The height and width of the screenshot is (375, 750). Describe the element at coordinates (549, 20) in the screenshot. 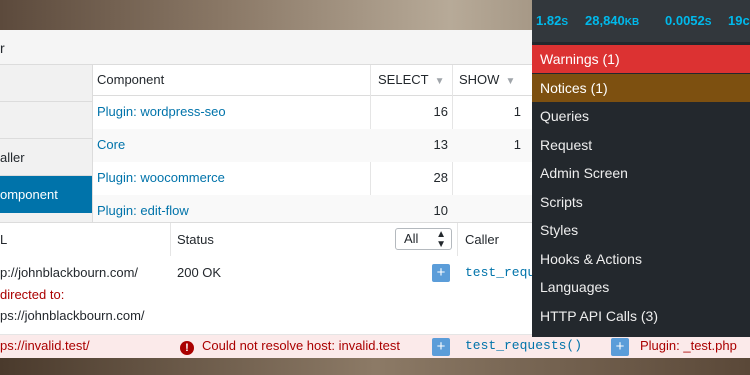

I see `stat-value: 1.82` at that location.